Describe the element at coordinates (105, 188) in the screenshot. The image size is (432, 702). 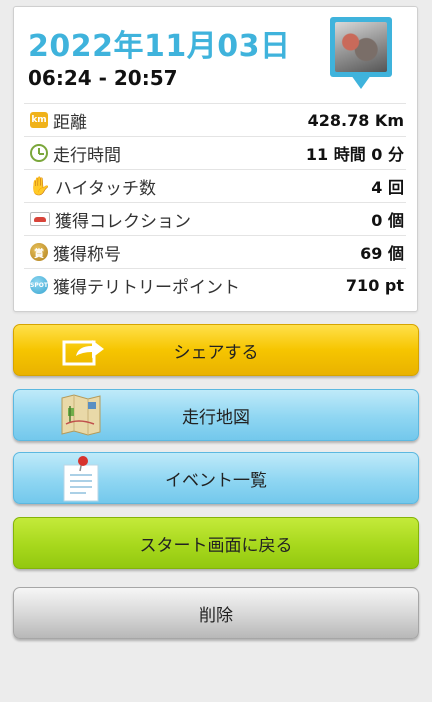
I see `stat-label: ハイタッチ数` at that location.